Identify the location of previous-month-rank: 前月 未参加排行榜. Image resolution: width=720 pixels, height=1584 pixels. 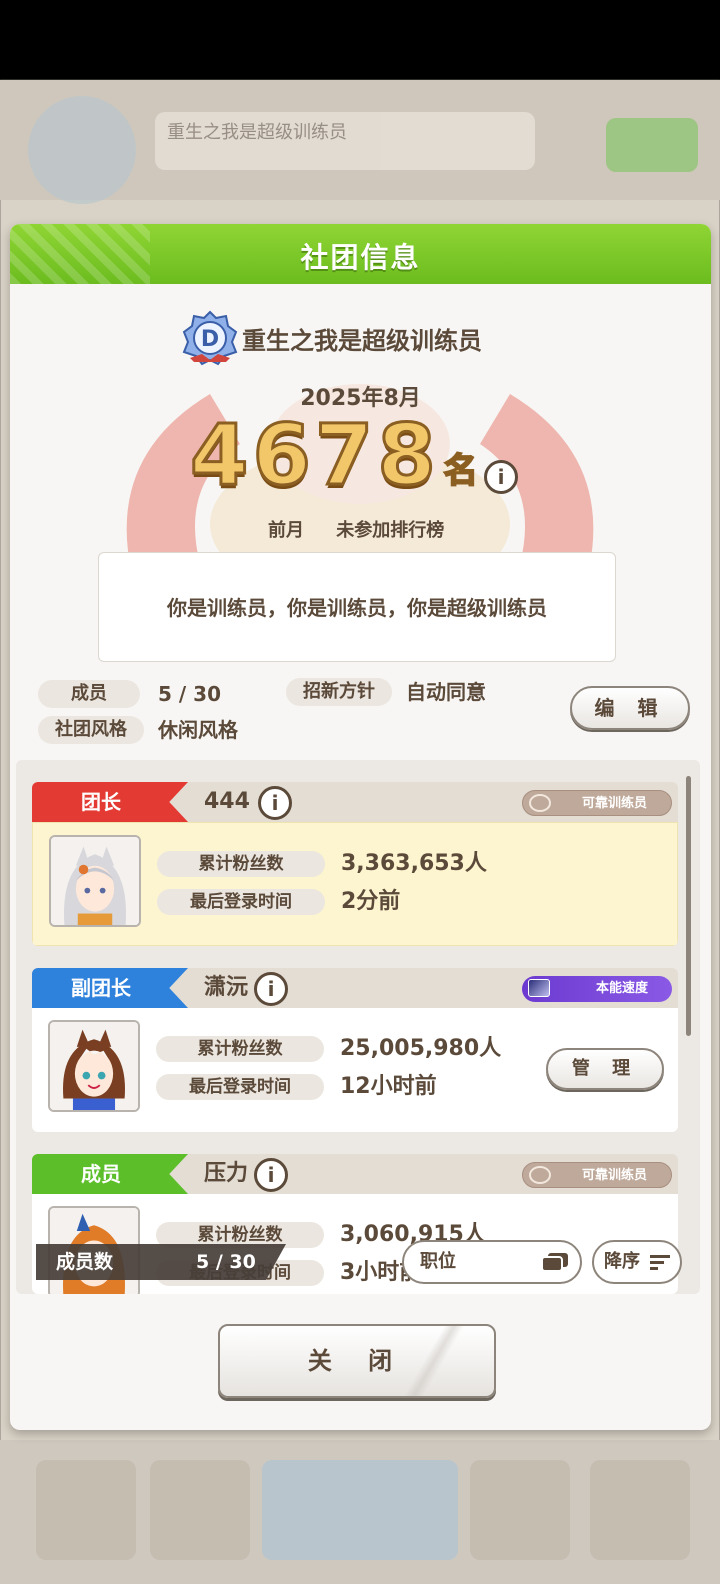
(356, 529).